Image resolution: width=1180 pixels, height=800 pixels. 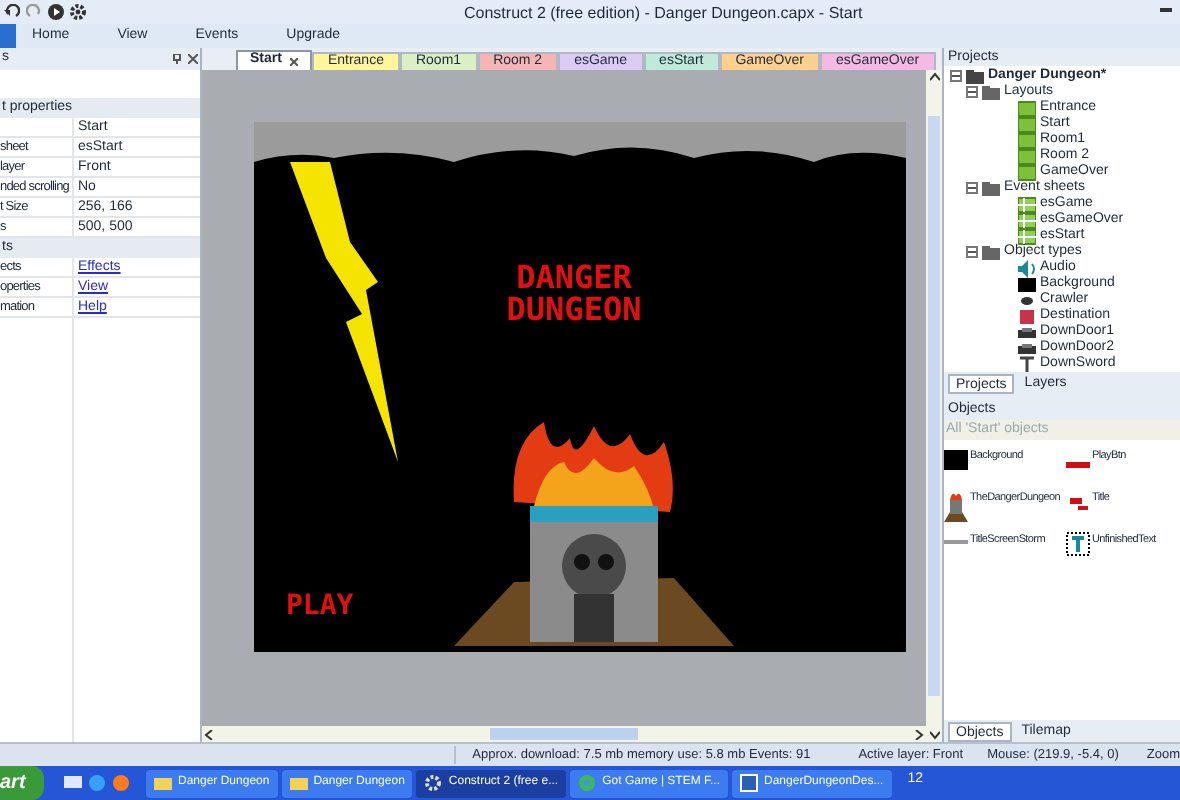 I want to click on line-icon, so click(x=956, y=542).